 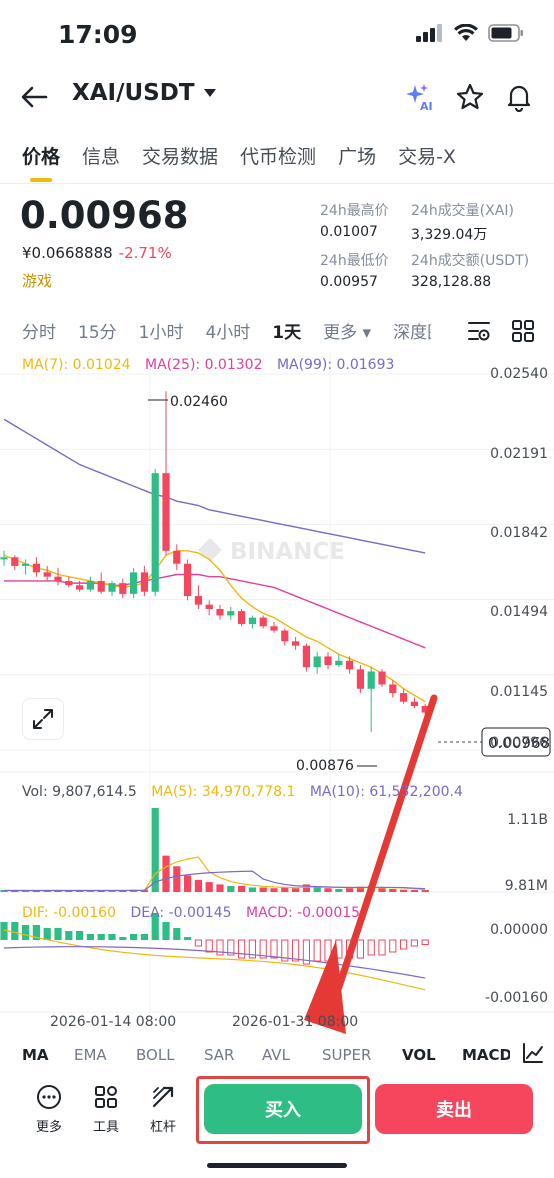 I want to click on stat-24h-high: 24h最高价 0.01007, so click(x=354, y=221).